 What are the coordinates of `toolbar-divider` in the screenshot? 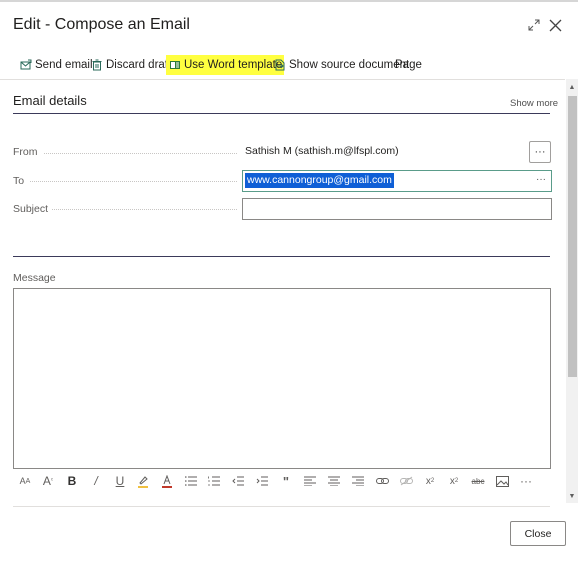 It's located at (282, 79).